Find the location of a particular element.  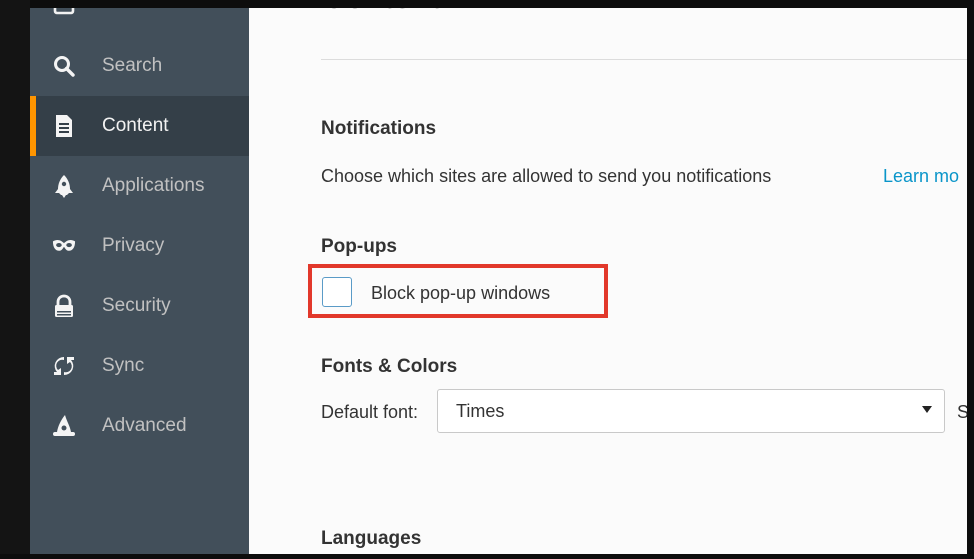

sidebar-item-content: Content is located at coordinates (139, 126).